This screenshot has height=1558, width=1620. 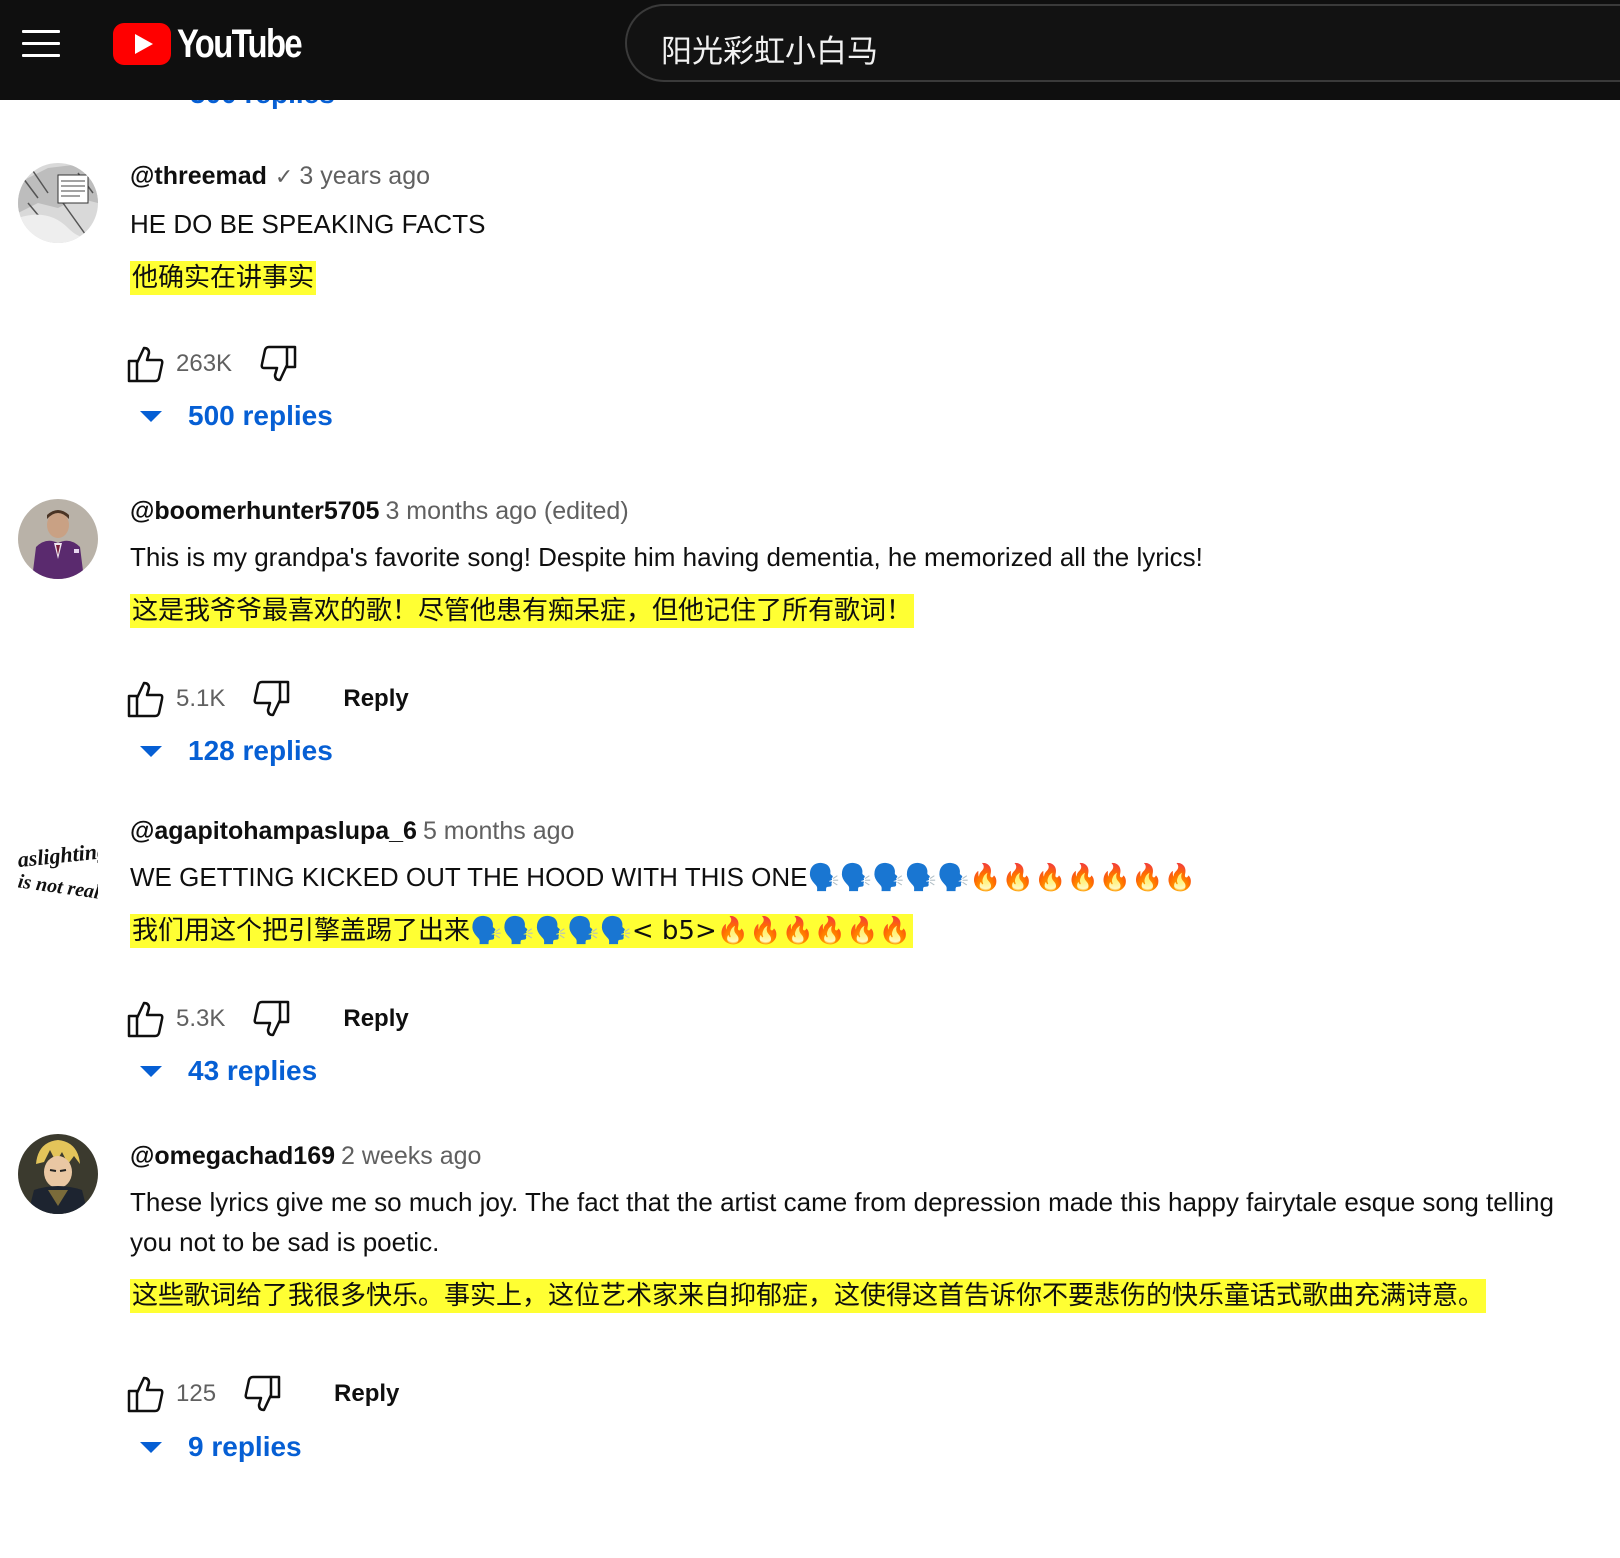 What do you see at coordinates (201, 698) in the screenshot?
I see `like-count: 5.1K` at bounding box center [201, 698].